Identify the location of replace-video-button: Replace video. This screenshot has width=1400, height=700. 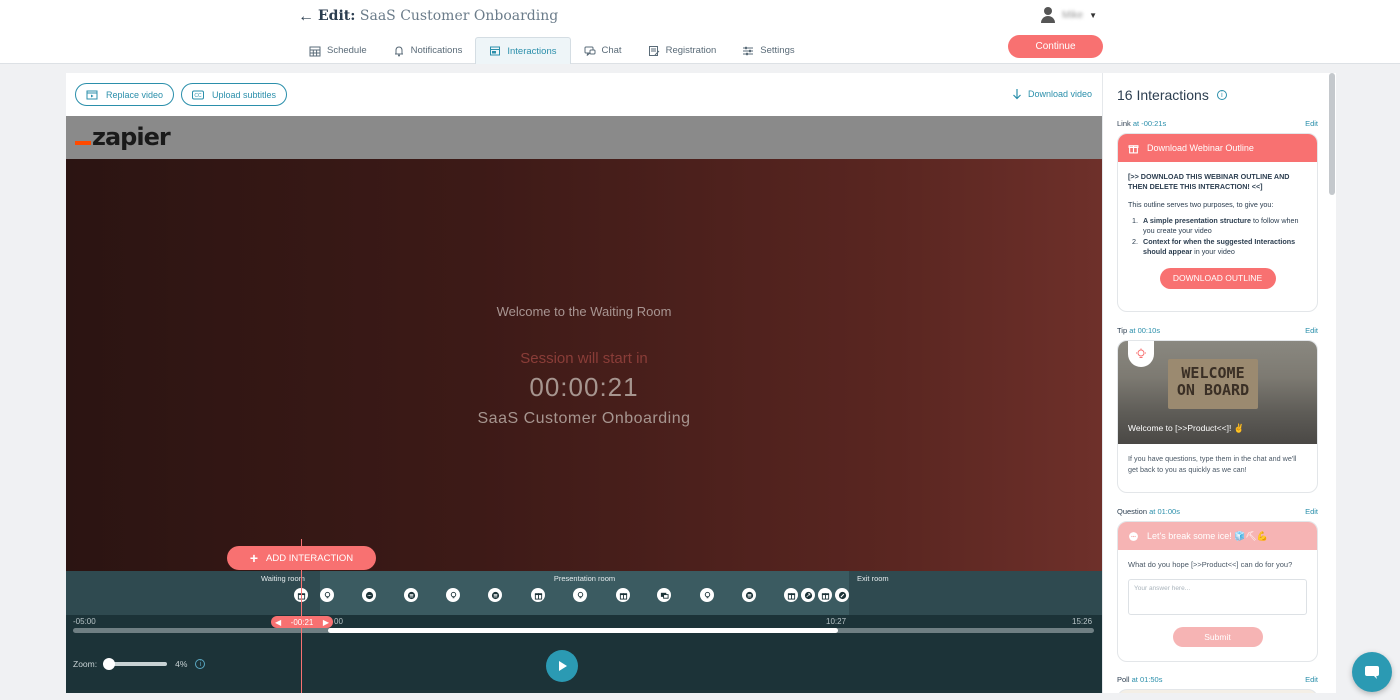
(125, 94).